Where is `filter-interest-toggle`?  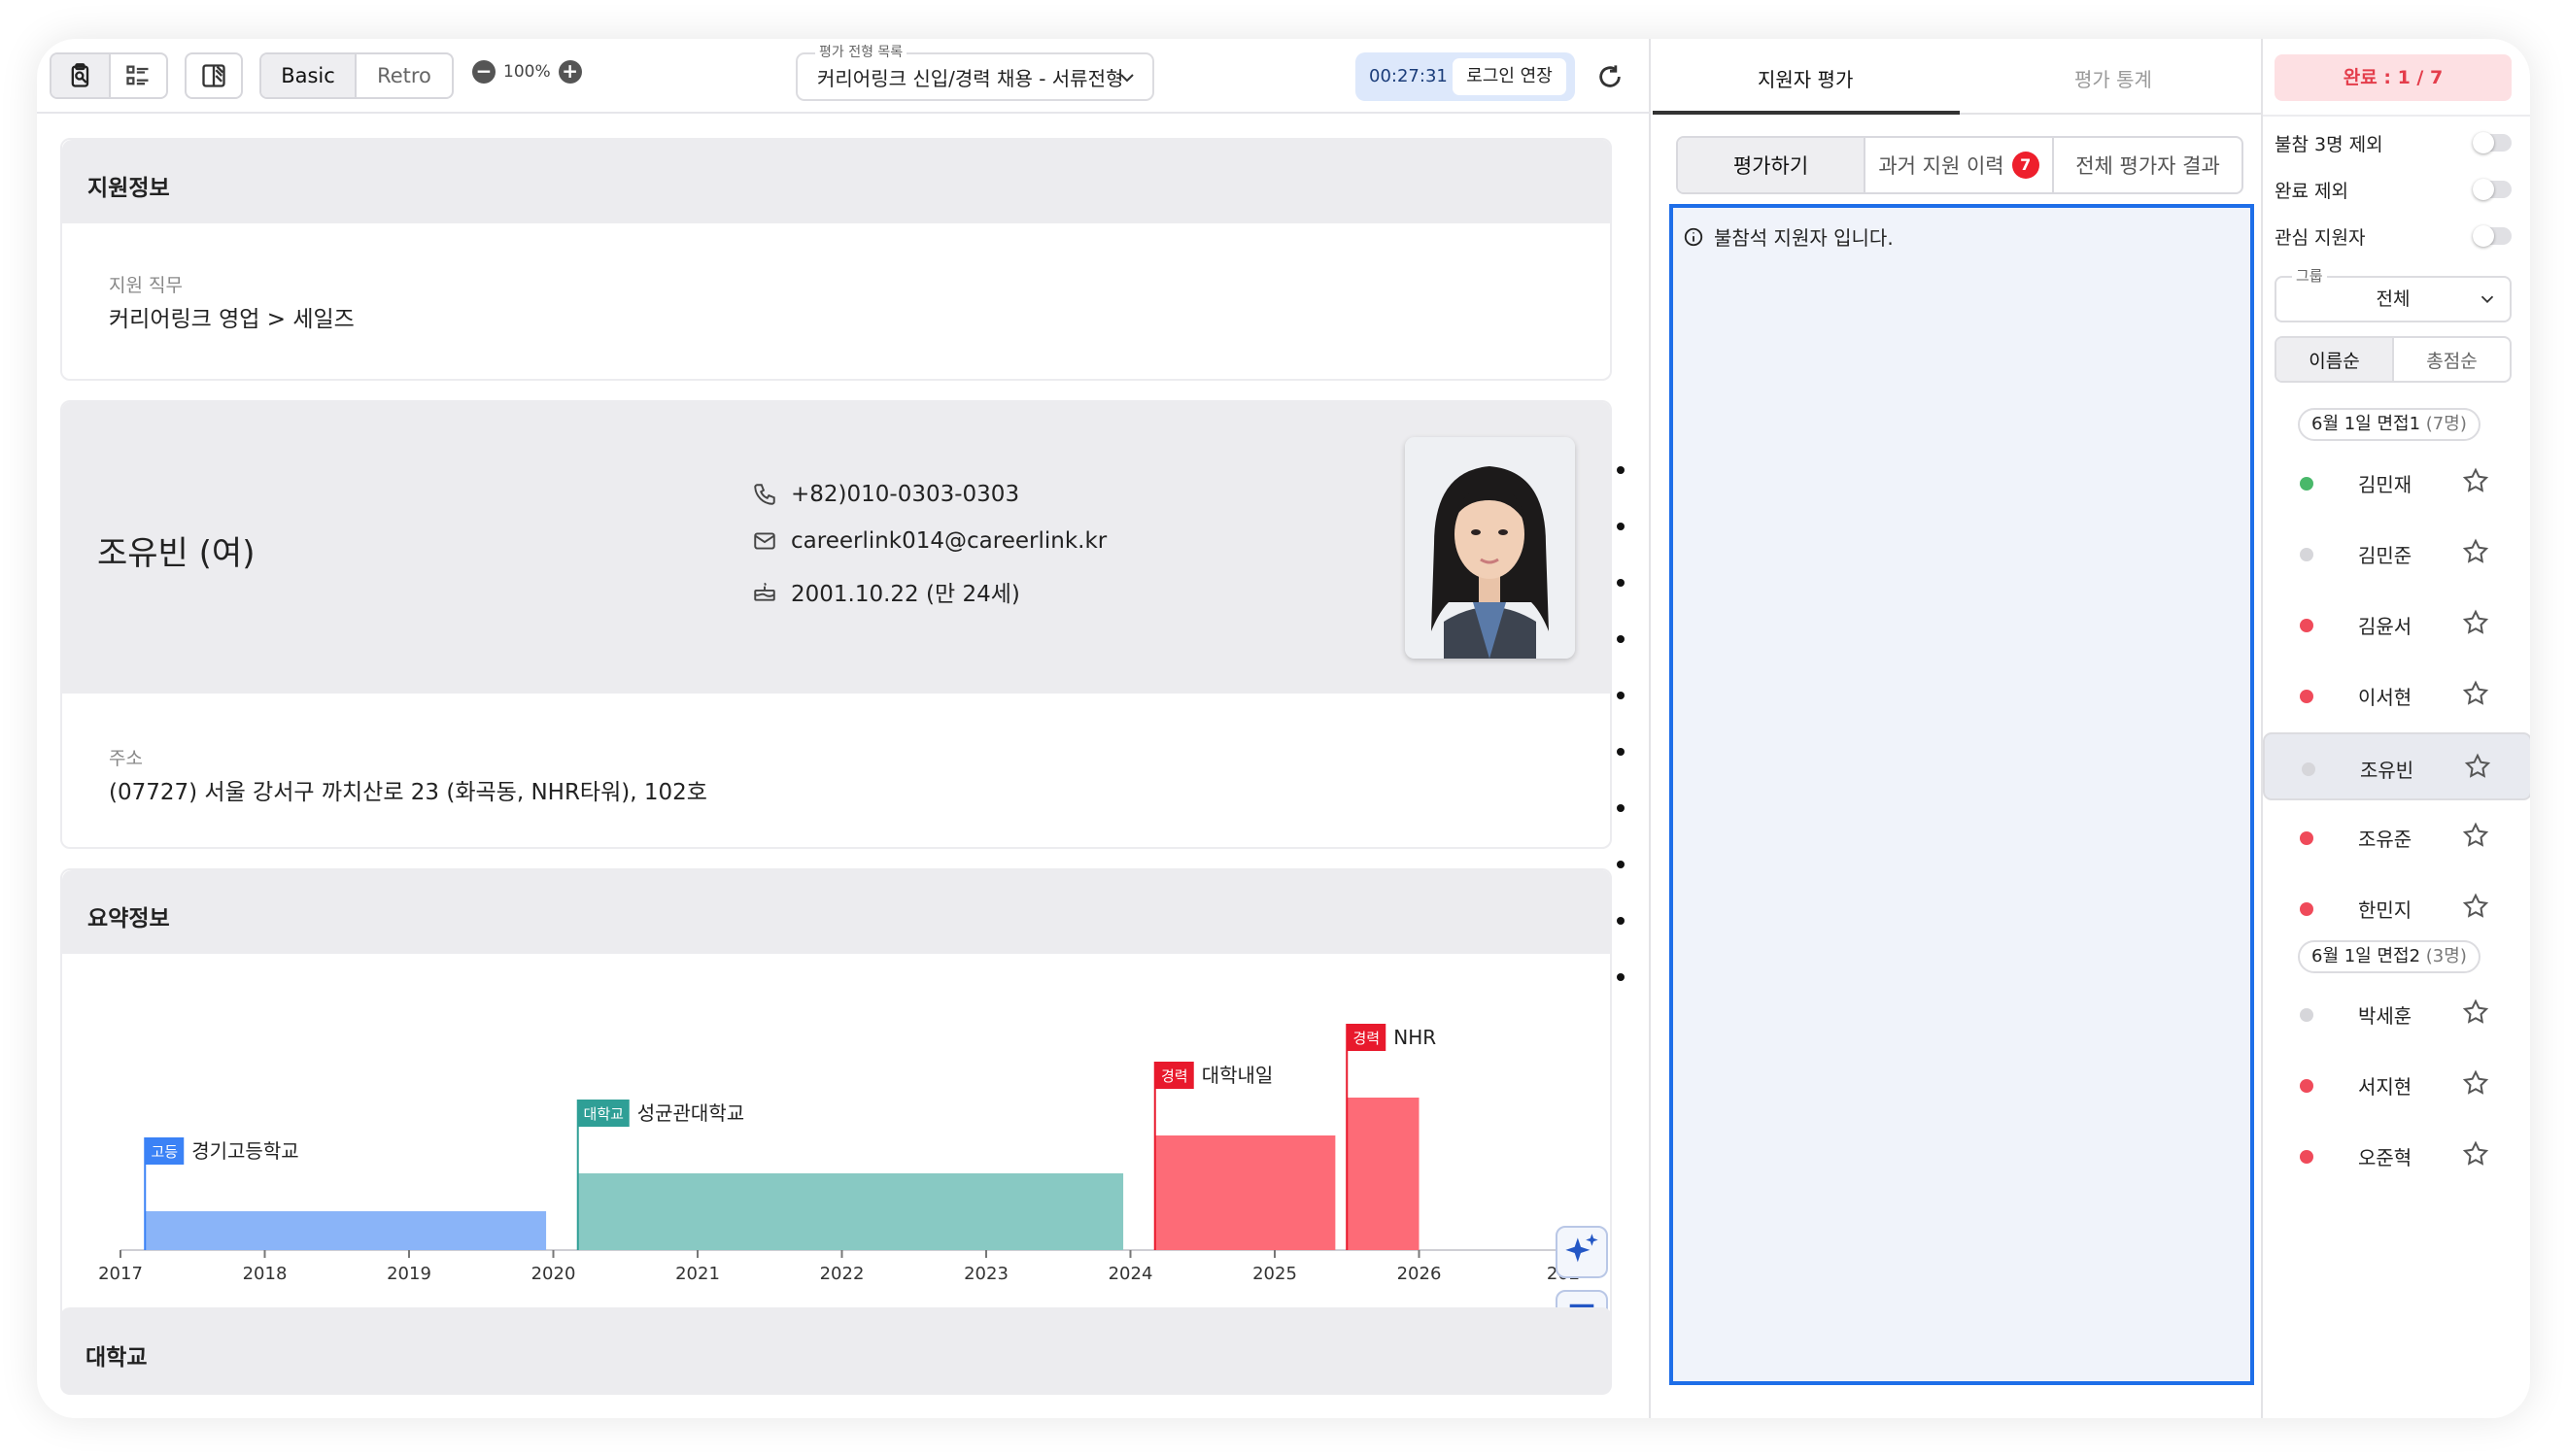 filter-interest-toggle is located at coordinates (2492, 236).